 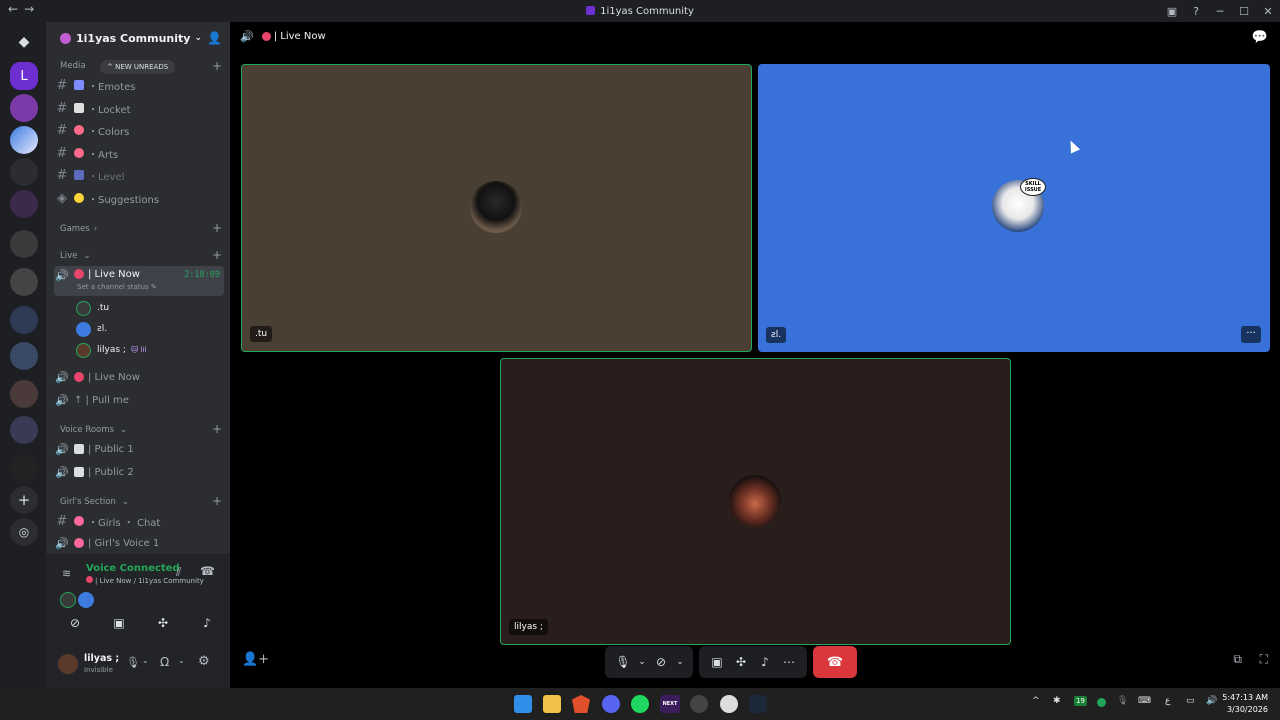 What do you see at coordinates (1264, 659) in the screenshot?
I see `fullscreen-icon: ⛶` at bounding box center [1264, 659].